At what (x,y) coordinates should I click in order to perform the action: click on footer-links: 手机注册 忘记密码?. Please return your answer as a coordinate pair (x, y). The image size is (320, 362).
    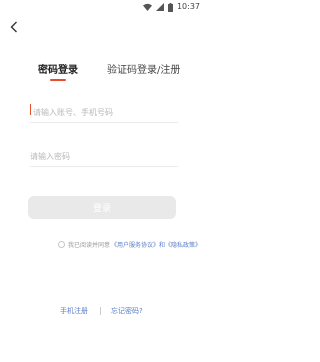
    Looking at the image, I should click on (102, 312).